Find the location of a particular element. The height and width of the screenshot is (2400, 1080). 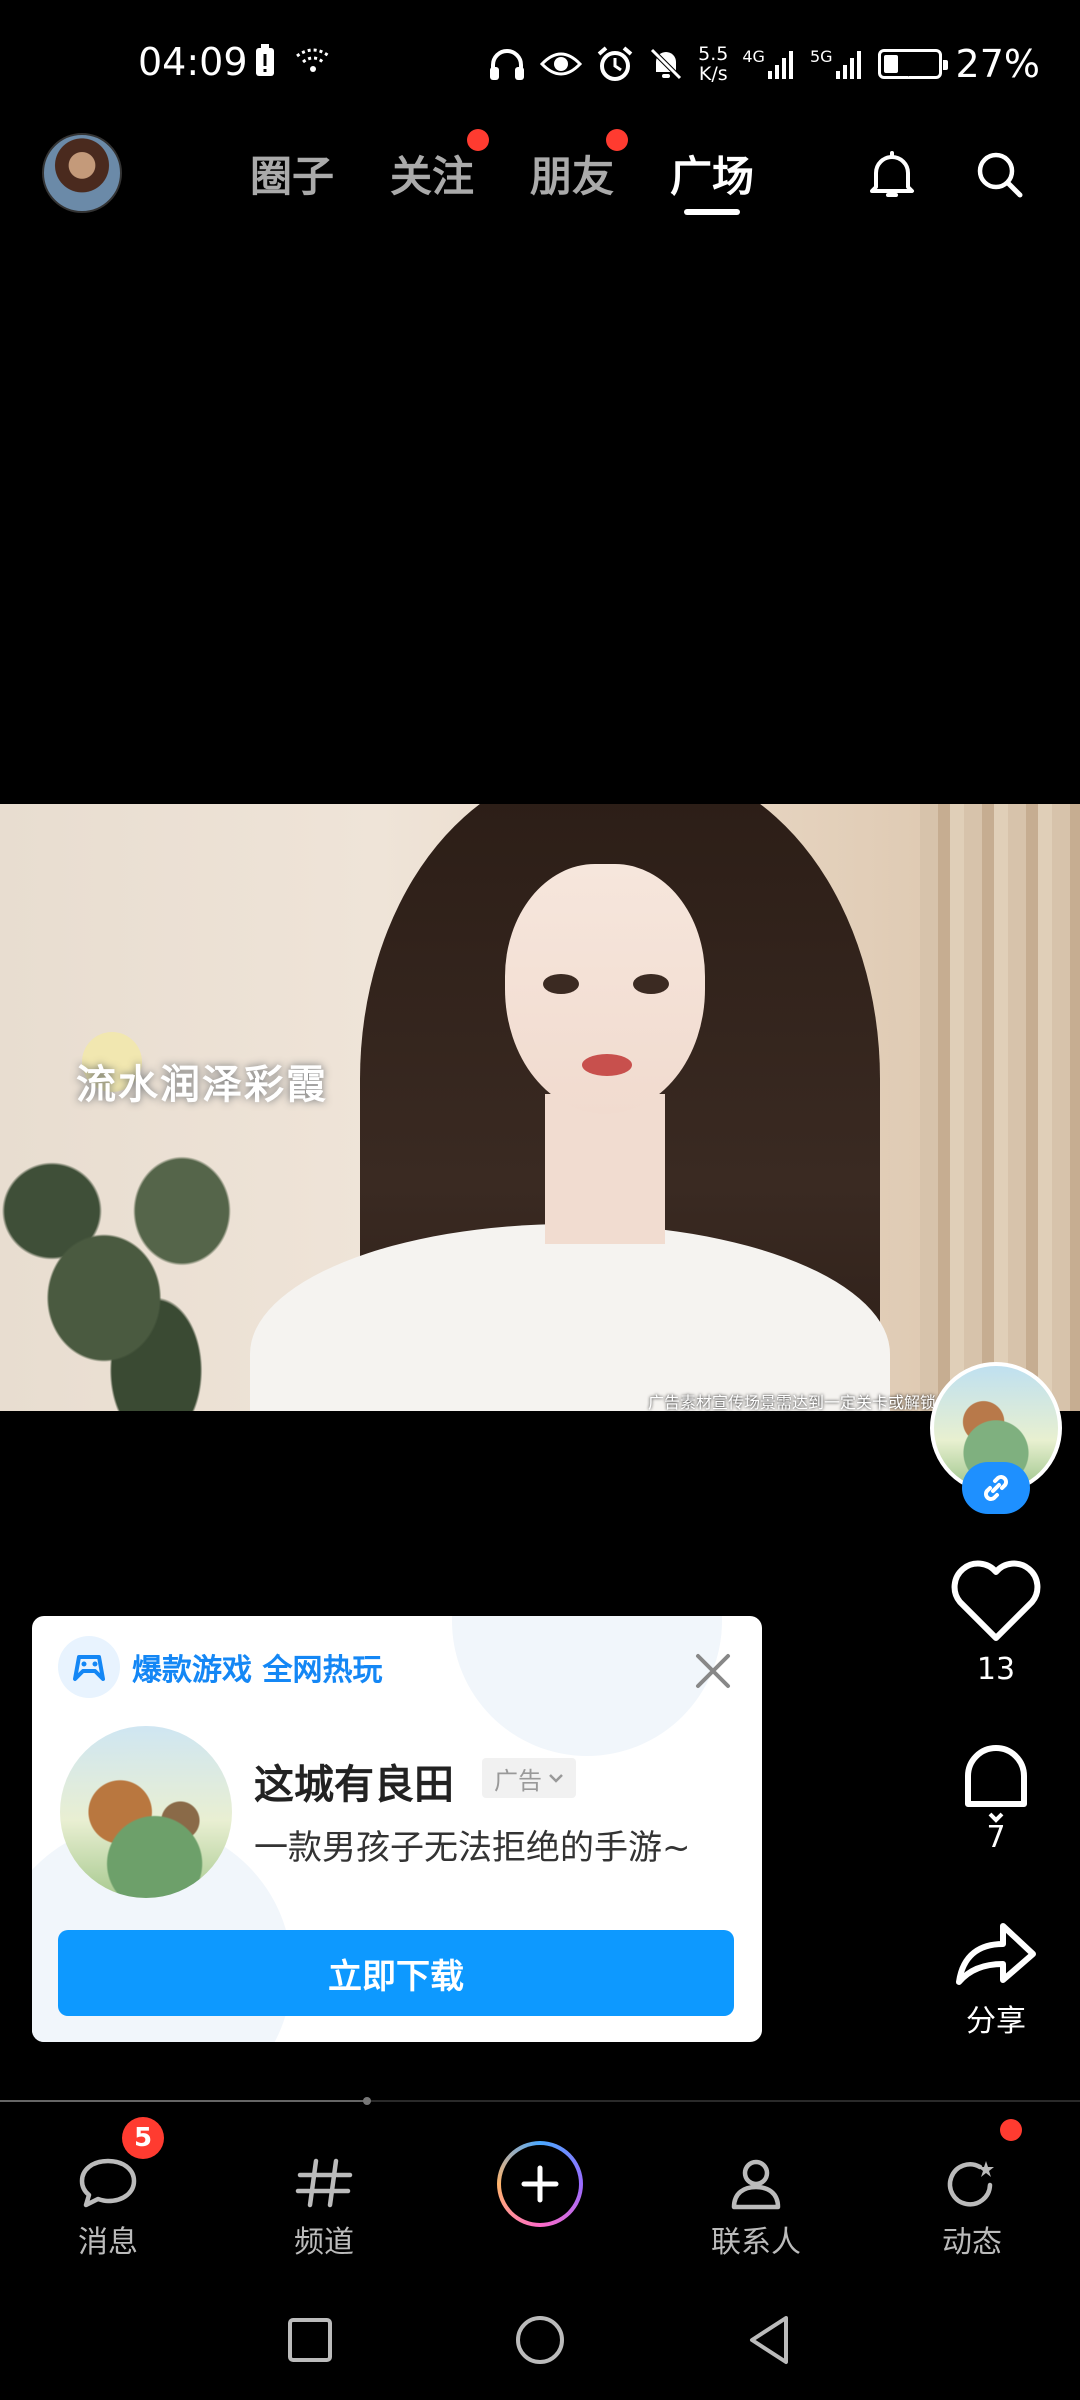

nav-contacts-label: 联系人 is located at coordinates (756, 2242).